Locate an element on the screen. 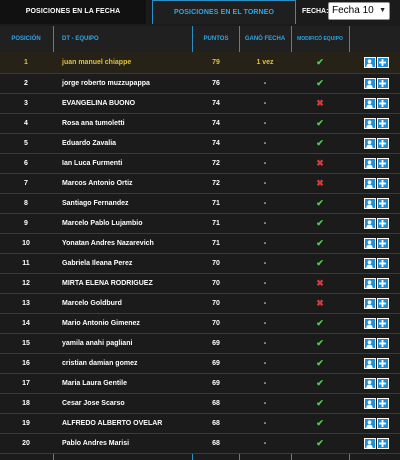  tab-posiciones-fecha: POSICIONES EN LA FECHA is located at coordinates (73, 12).